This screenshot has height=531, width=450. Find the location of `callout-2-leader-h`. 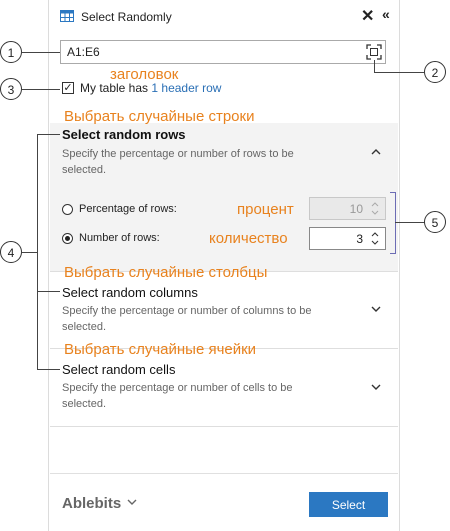

callout-2-leader-h is located at coordinates (399, 72).